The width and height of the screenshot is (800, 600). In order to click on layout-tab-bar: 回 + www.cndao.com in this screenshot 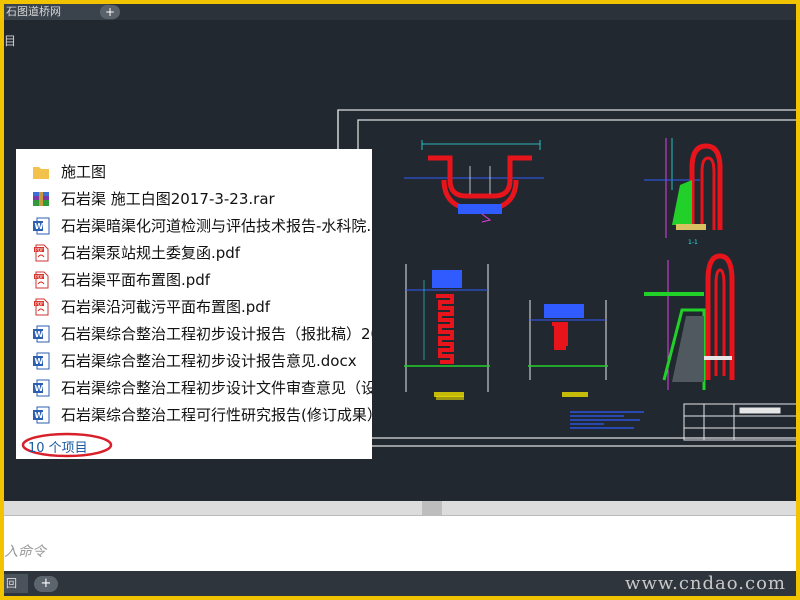, I will do `click(400, 583)`.